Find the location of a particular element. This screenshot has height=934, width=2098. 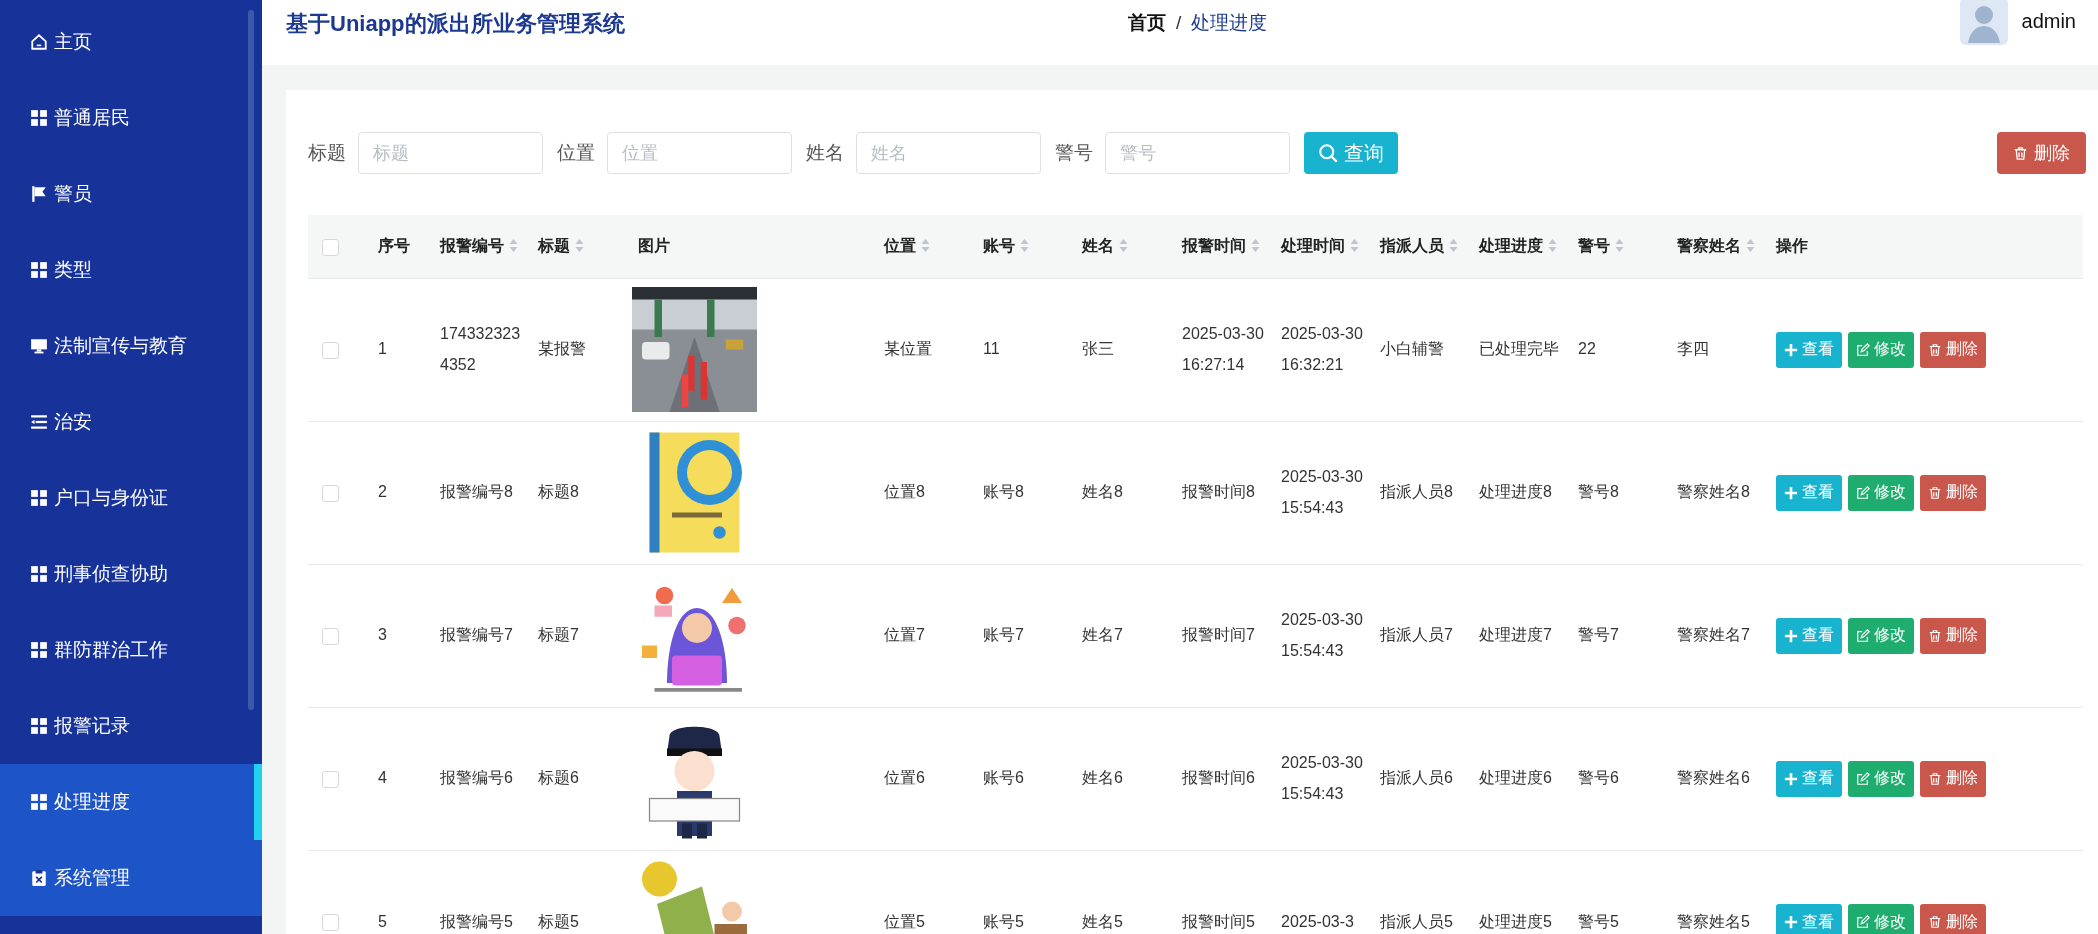

scrollbar is located at coordinates (251, 360).